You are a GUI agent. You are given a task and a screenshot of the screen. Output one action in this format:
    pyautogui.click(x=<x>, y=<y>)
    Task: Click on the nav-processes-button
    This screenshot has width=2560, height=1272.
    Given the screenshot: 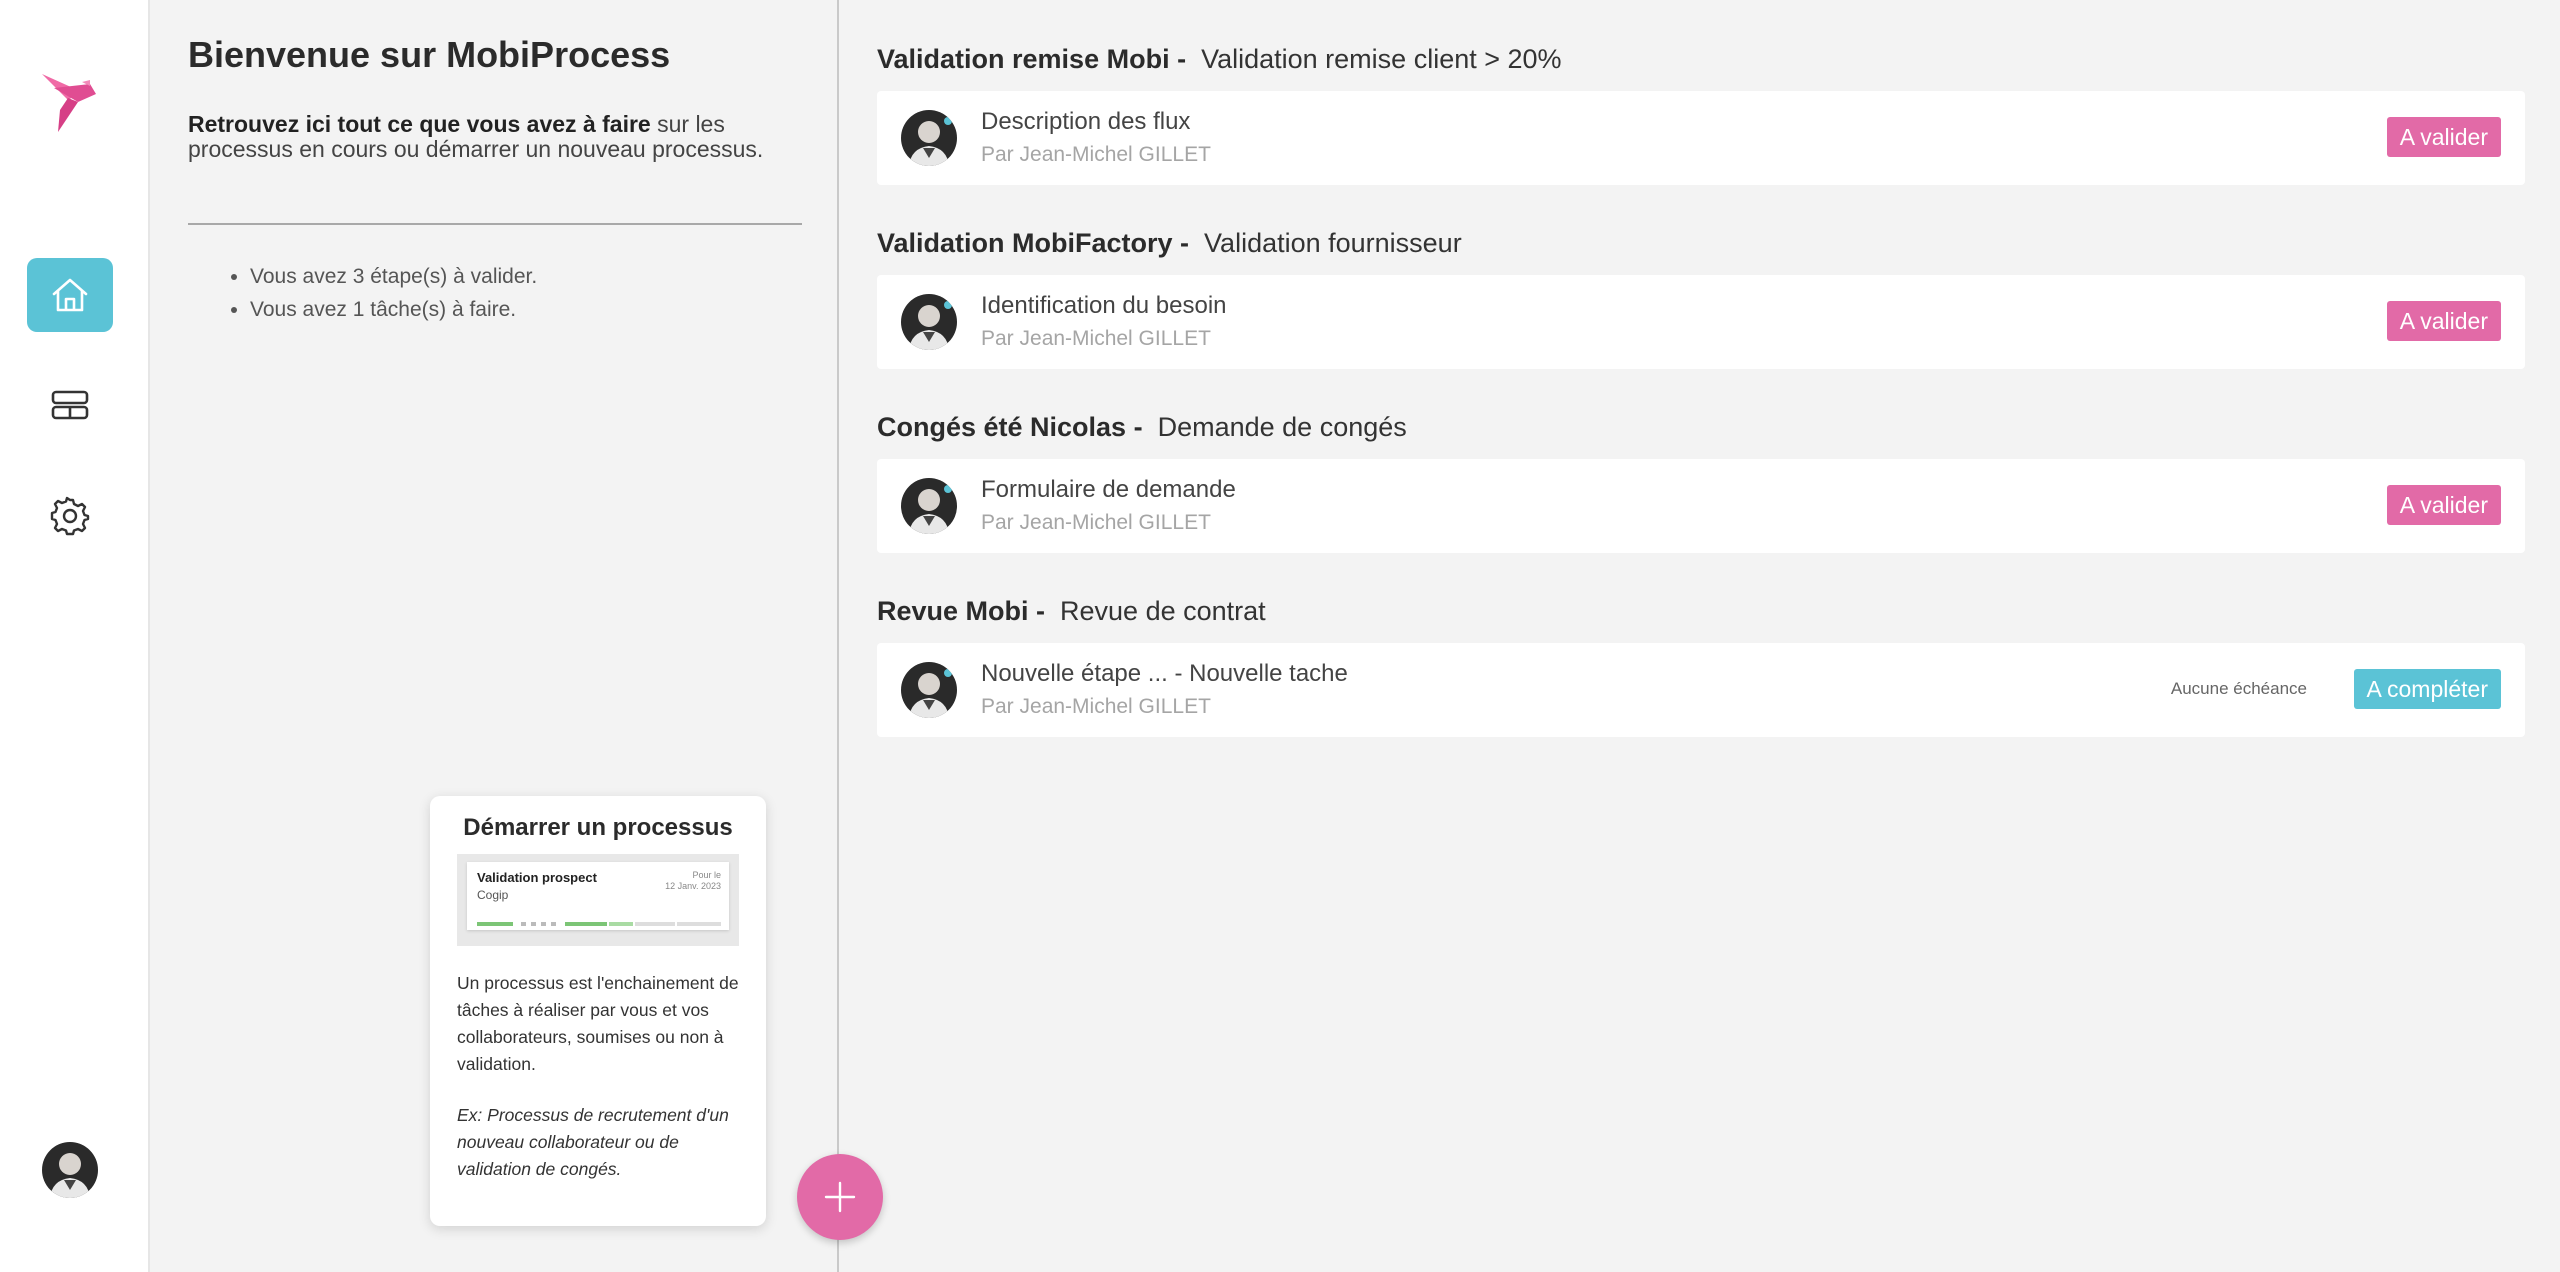 What is the action you would take?
    pyautogui.click(x=70, y=405)
    